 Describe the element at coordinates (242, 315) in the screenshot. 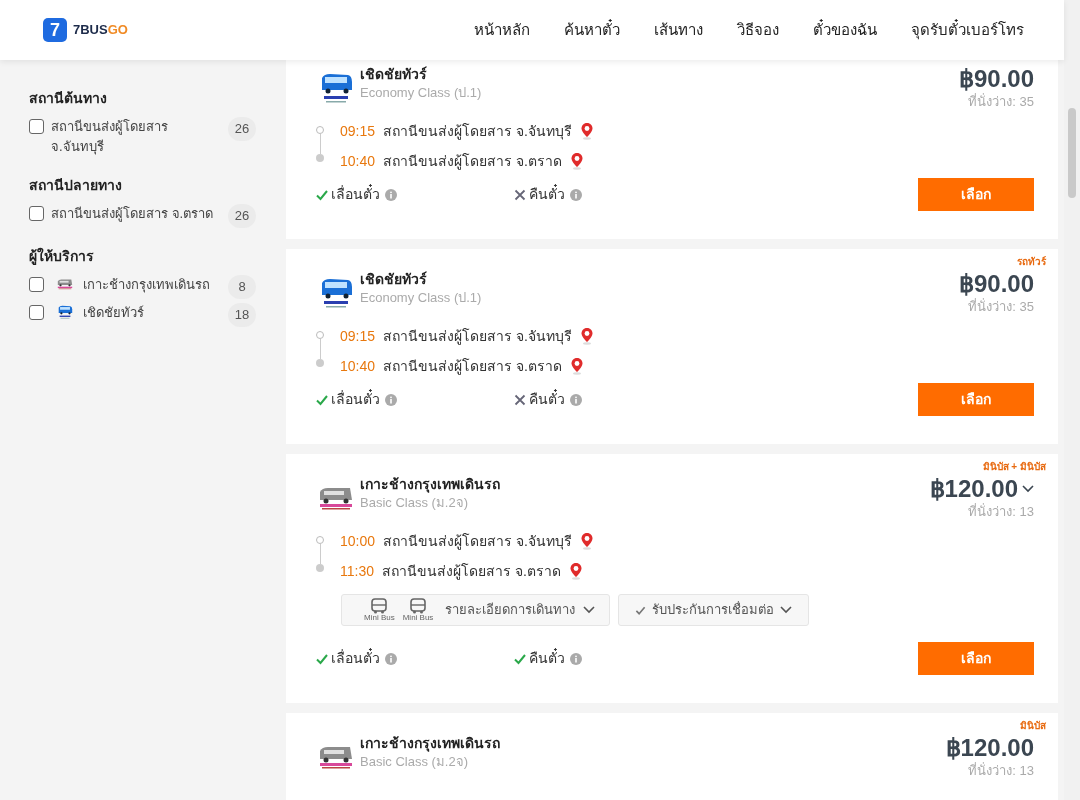

I see `count-badge: 18` at that location.